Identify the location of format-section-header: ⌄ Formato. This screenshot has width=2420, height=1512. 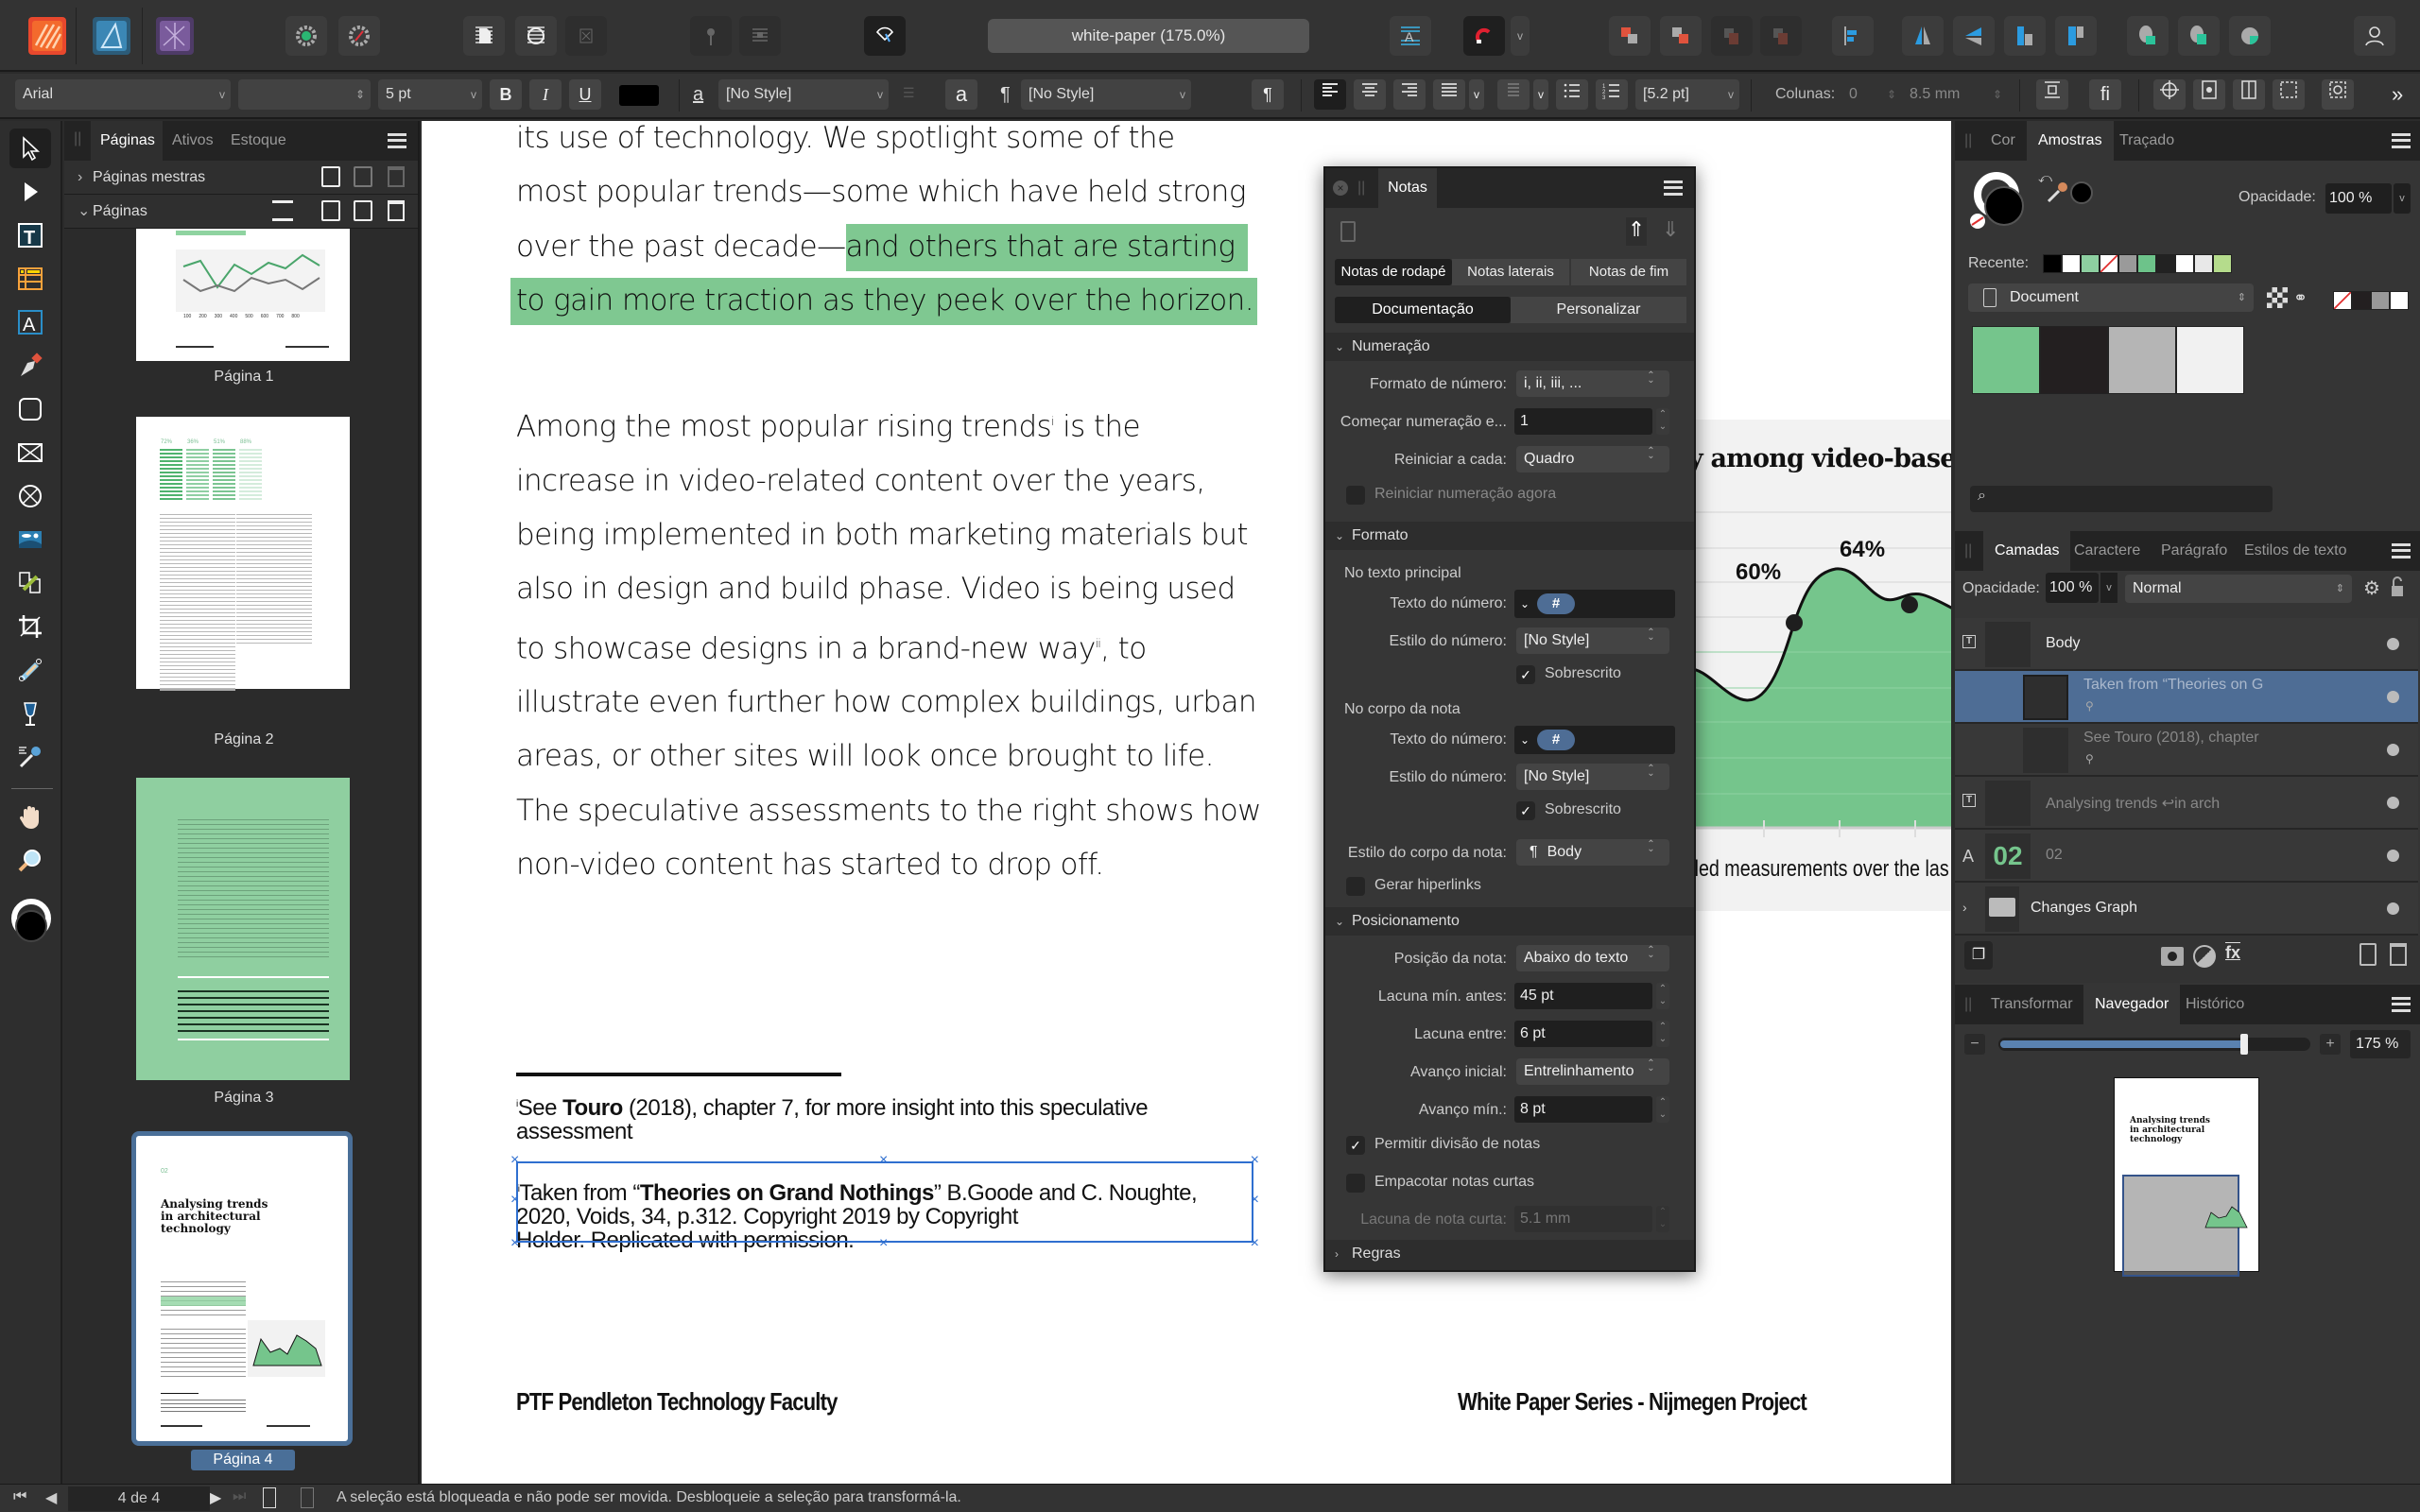
(1509, 536).